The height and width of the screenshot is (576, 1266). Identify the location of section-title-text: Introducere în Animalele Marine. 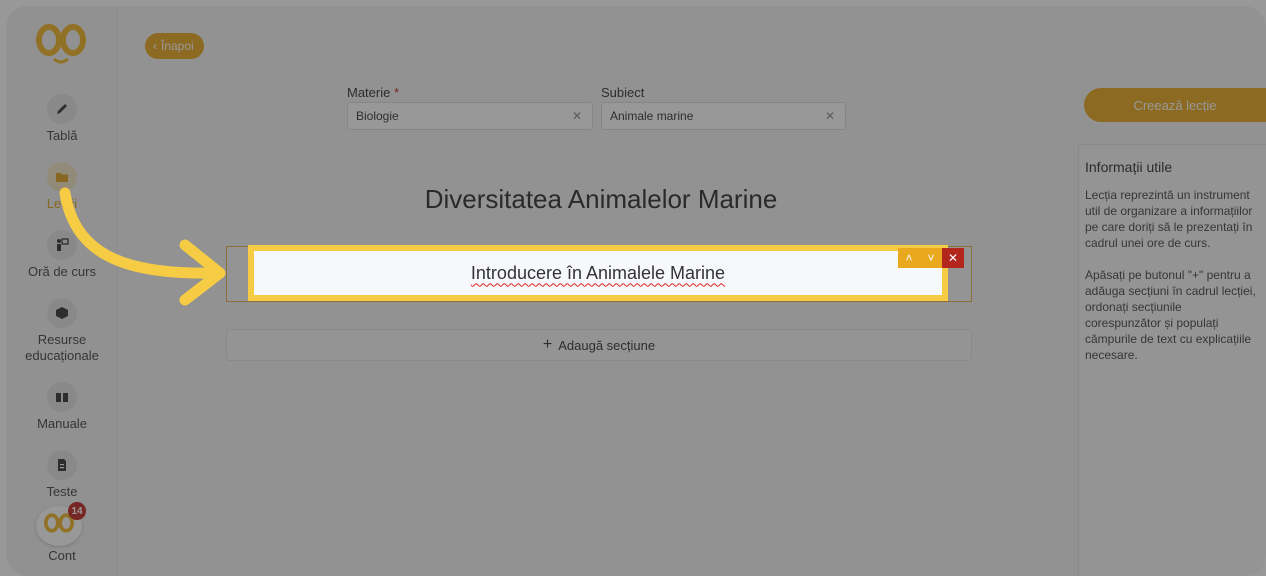
(598, 272).